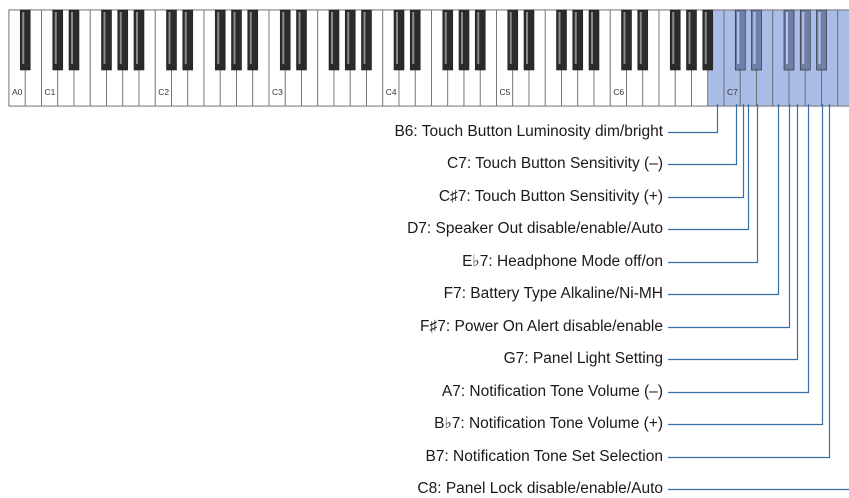 The height and width of the screenshot is (498, 849). What do you see at coordinates (535, 228) in the screenshot?
I see `function-label-d7: D7: Speaker Out disable/enable/Auto` at bounding box center [535, 228].